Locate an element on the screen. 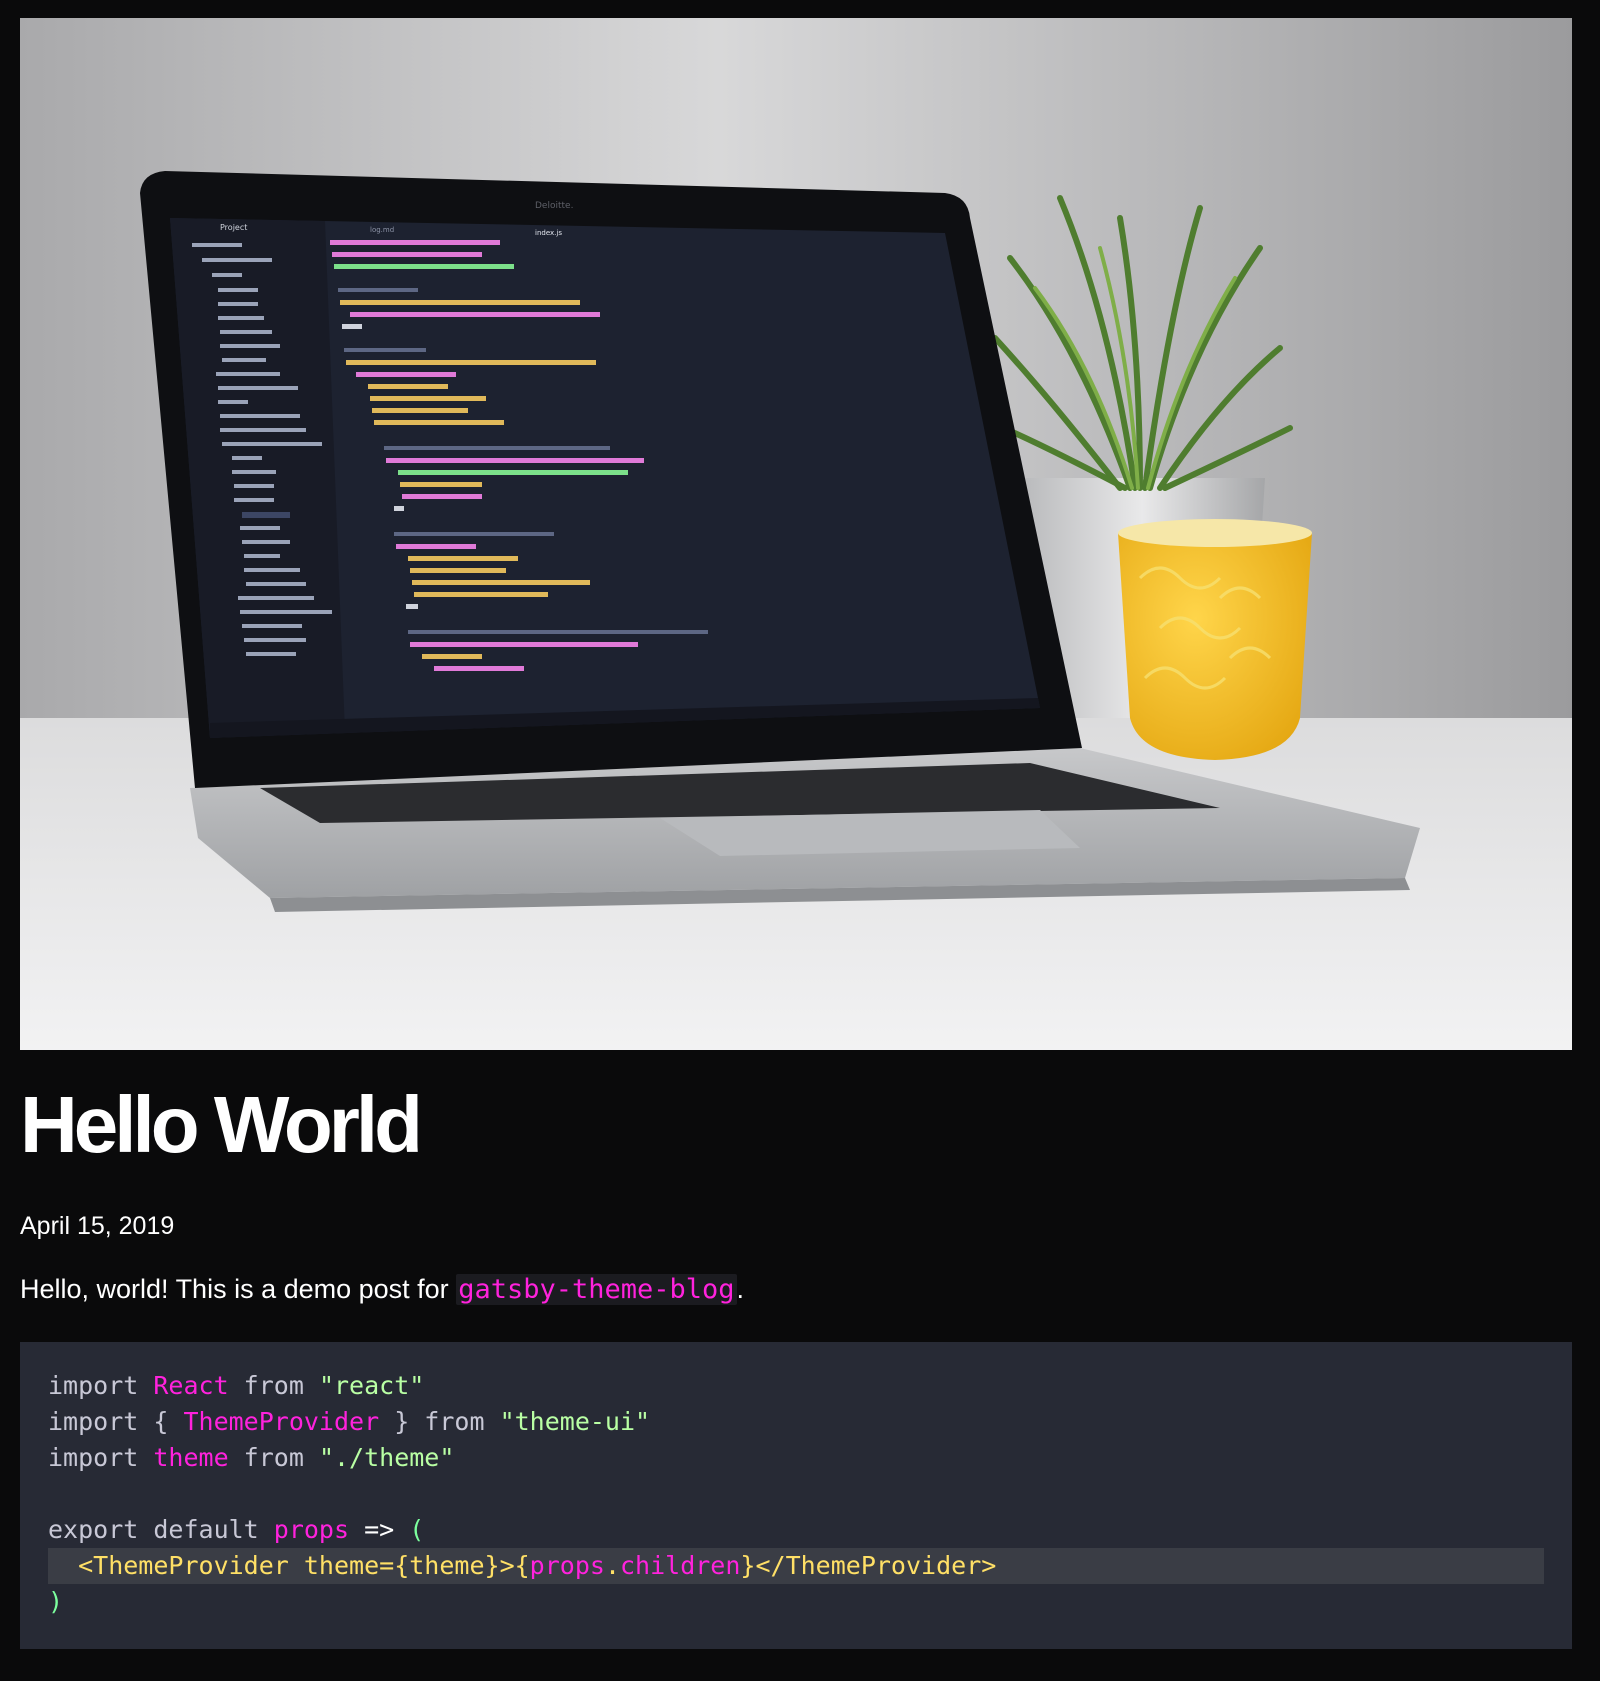  code-token: ) is located at coordinates (56, 1601).